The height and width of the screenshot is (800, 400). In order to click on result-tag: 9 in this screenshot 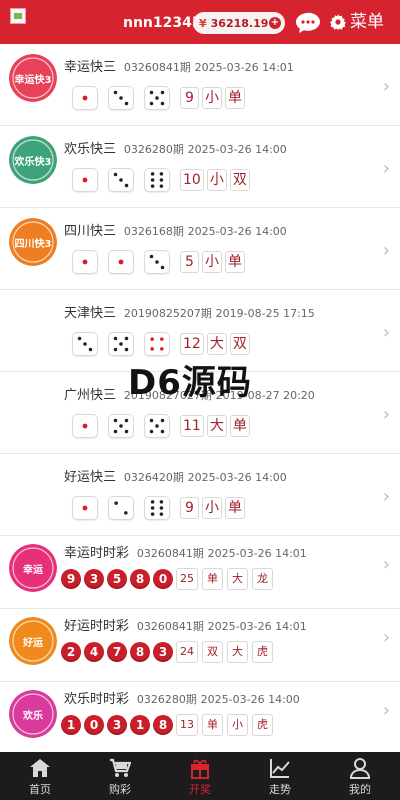, I will do `click(189, 508)`.